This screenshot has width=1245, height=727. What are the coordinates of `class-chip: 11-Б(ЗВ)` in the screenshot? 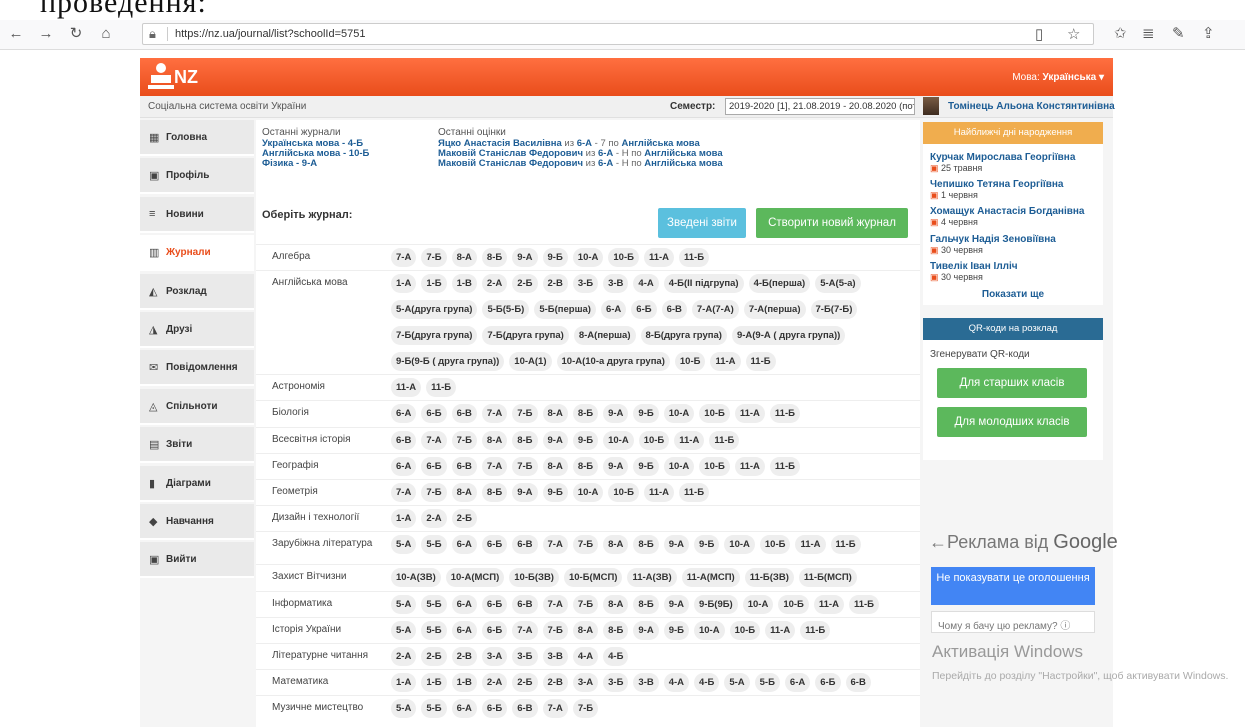 It's located at (769, 578).